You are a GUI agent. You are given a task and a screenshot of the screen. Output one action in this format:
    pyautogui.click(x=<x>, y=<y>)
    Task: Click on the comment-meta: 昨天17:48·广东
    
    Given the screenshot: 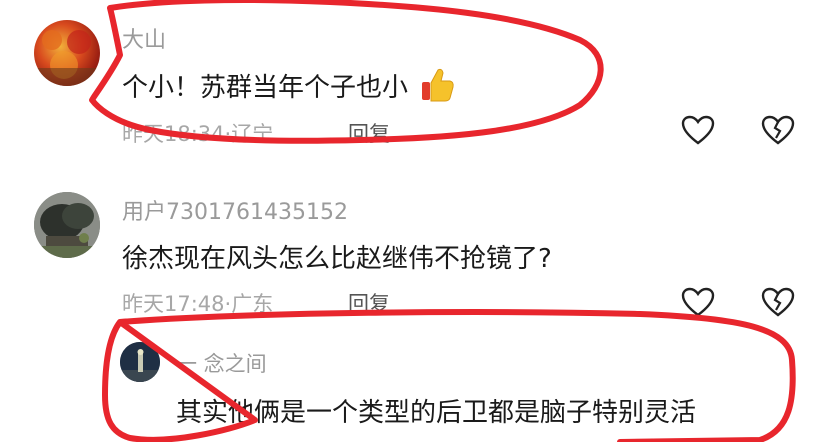 What is the action you would take?
    pyautogui.click(x=197, y=303)
    